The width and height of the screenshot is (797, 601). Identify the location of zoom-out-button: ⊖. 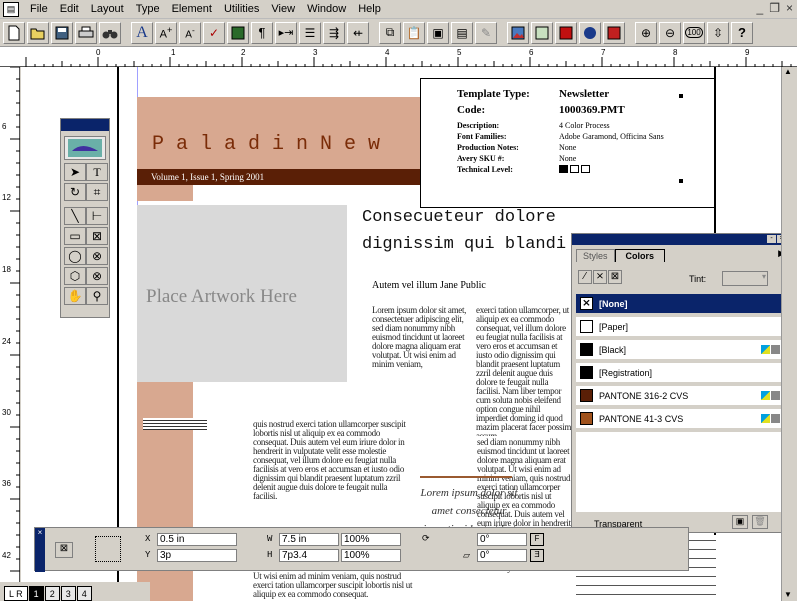
(670, 32).